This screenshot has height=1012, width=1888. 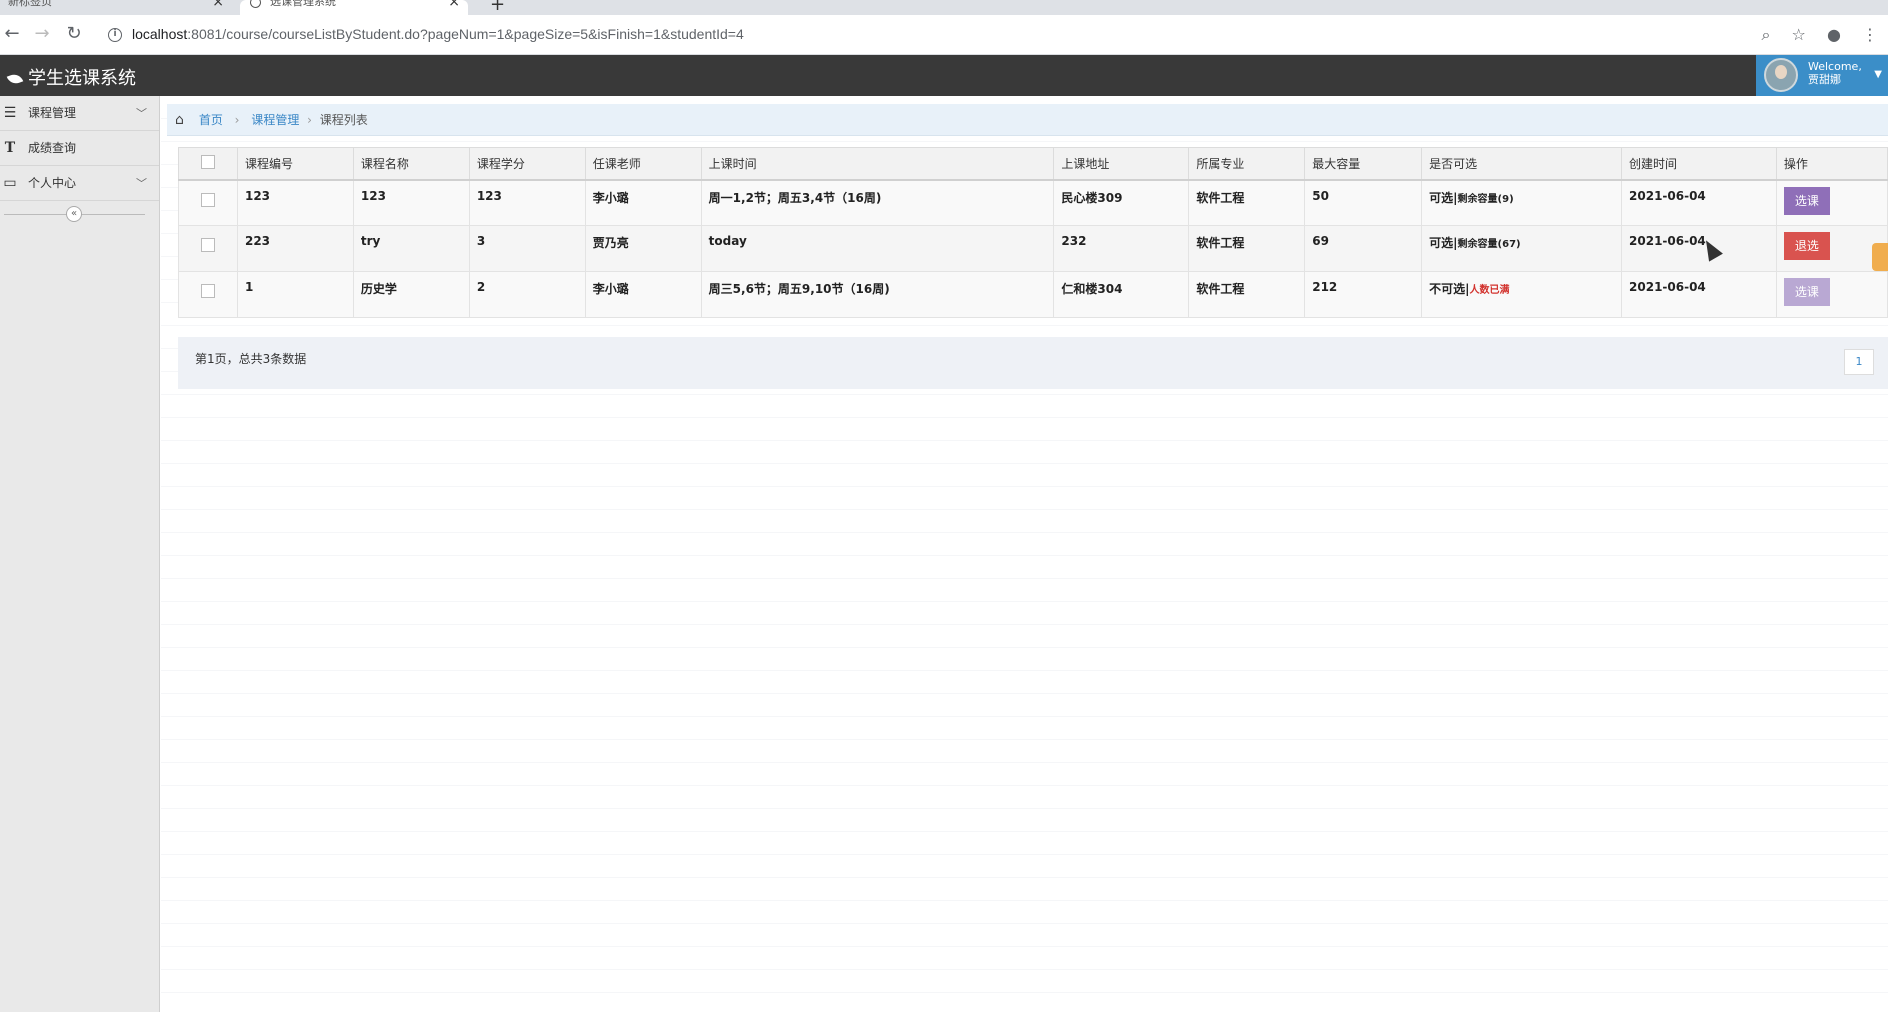 I want to click on forward-icon: →, so click(x=42, y=35).